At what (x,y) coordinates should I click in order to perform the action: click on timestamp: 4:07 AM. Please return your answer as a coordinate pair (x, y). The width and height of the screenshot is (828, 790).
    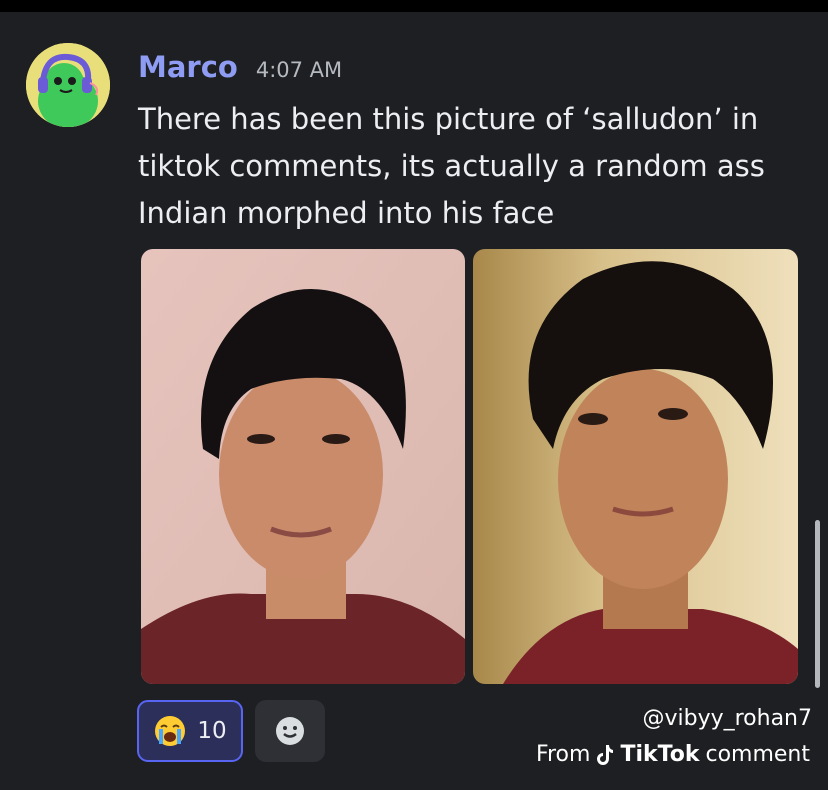
    Looking at the image, I should click on (299, 70).